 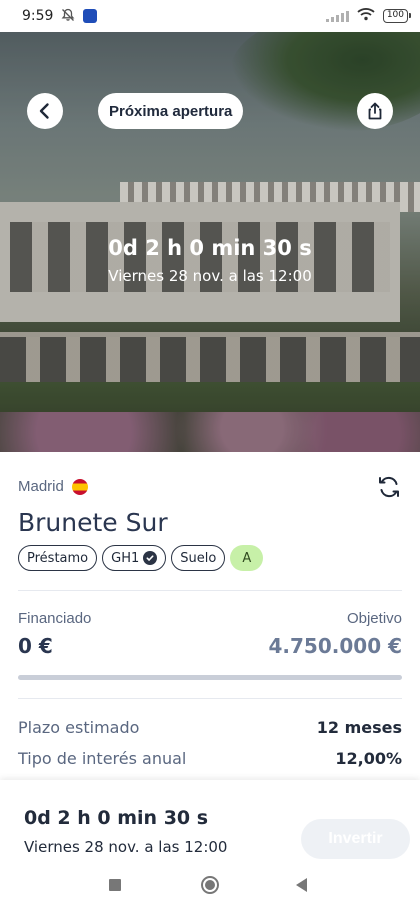 What do you see at coordinates (171, 111) in the screenshot?
I see `status-pill: Próxima apertura` at bounding box center [171, 111].